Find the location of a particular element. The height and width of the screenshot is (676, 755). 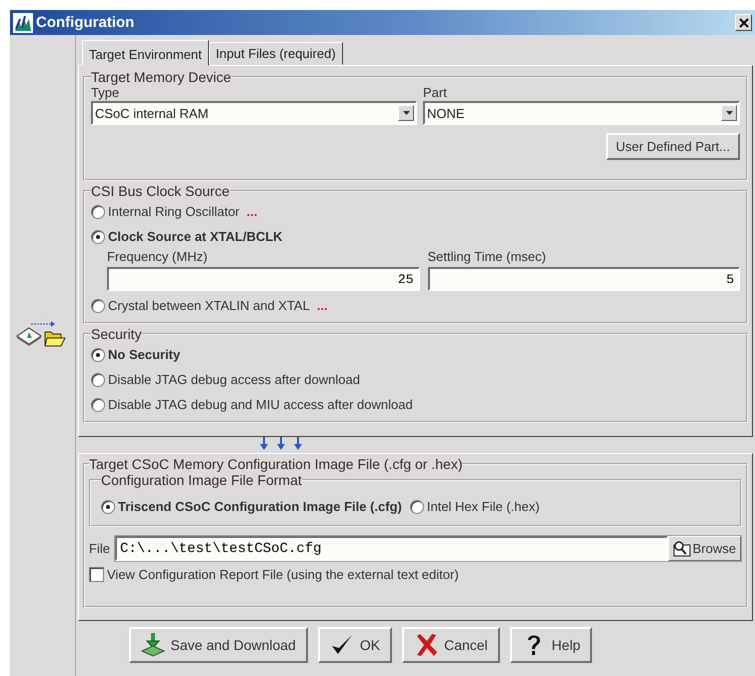

group-title: CSI Bus Clock Source is located at coordinates (160, 191).